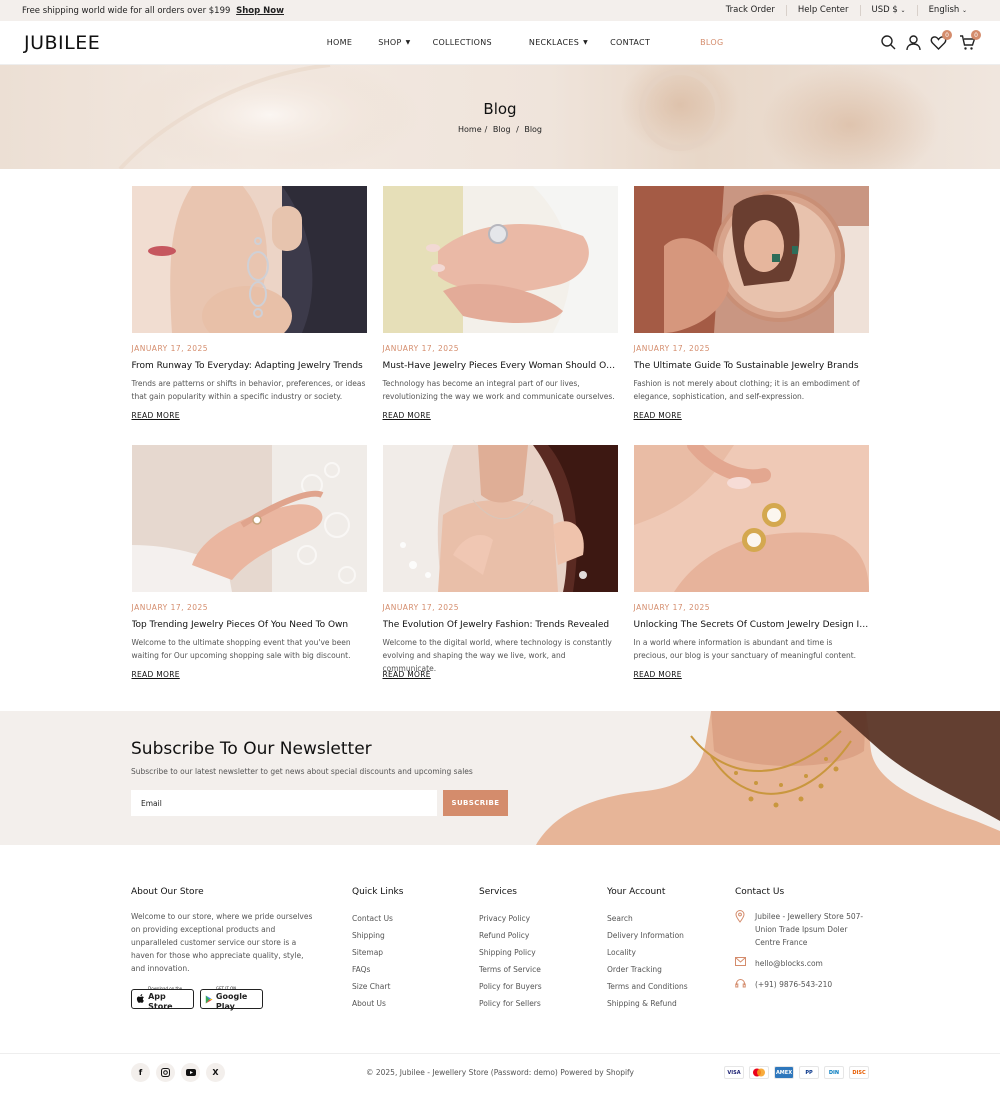 This screenshot has height=1093, width=1000. What do you see at coordinates (510, 935) in the screenshot?
I see `footer-link-refund-policy: Refund Policy` at bounding box center [510, 935].